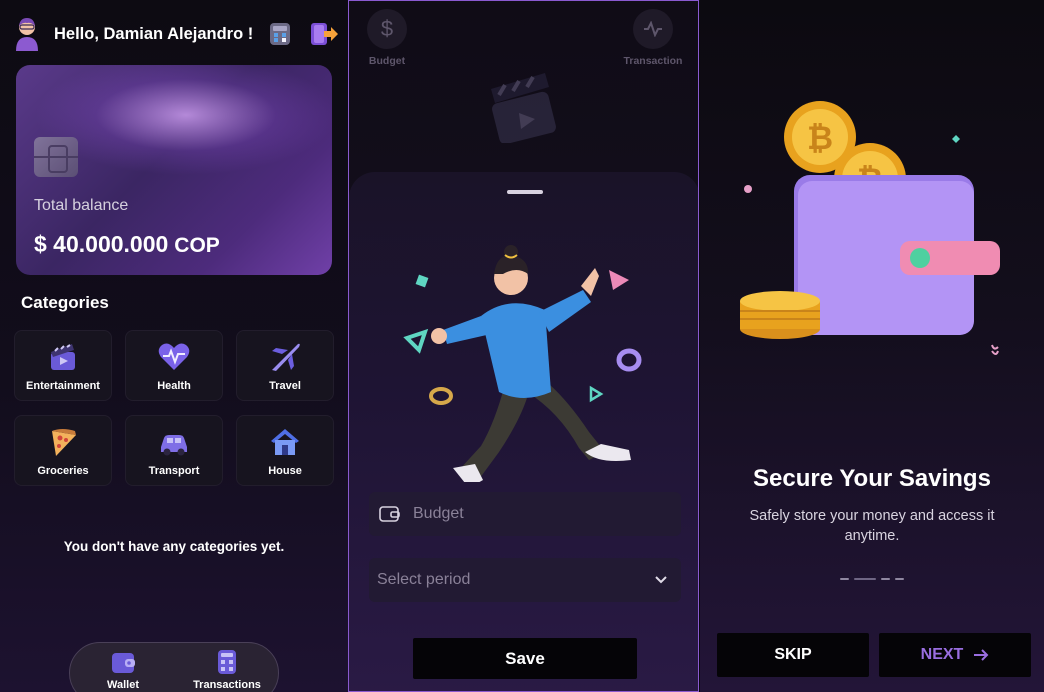 This screenshot has height=692, width=1044. I want to click on onboarding-title: Secure Your Savings, so click(872, 478).